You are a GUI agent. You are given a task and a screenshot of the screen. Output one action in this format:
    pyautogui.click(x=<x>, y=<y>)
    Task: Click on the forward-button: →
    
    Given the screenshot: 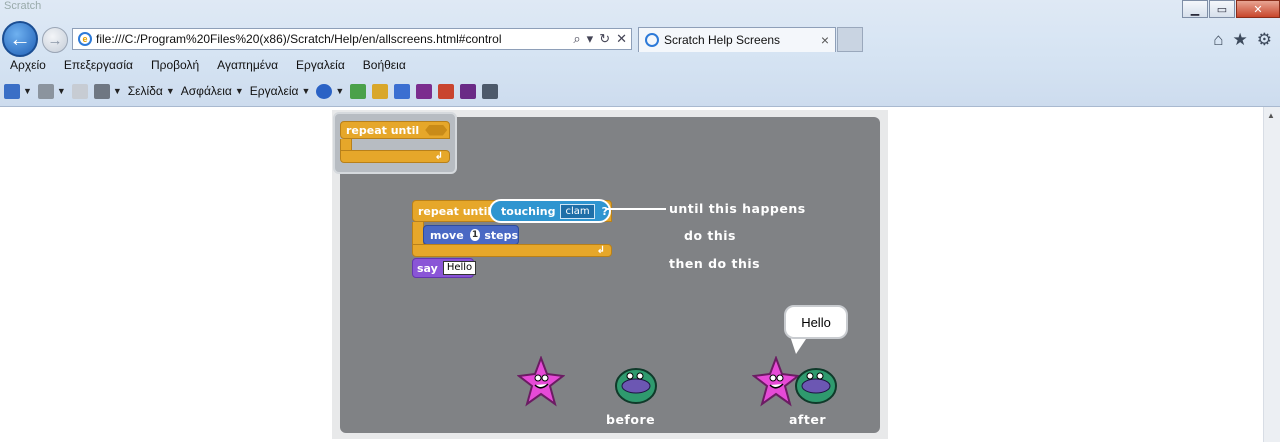 What is the action you would take?
    pyautogui.click(x=55, y=40)
    